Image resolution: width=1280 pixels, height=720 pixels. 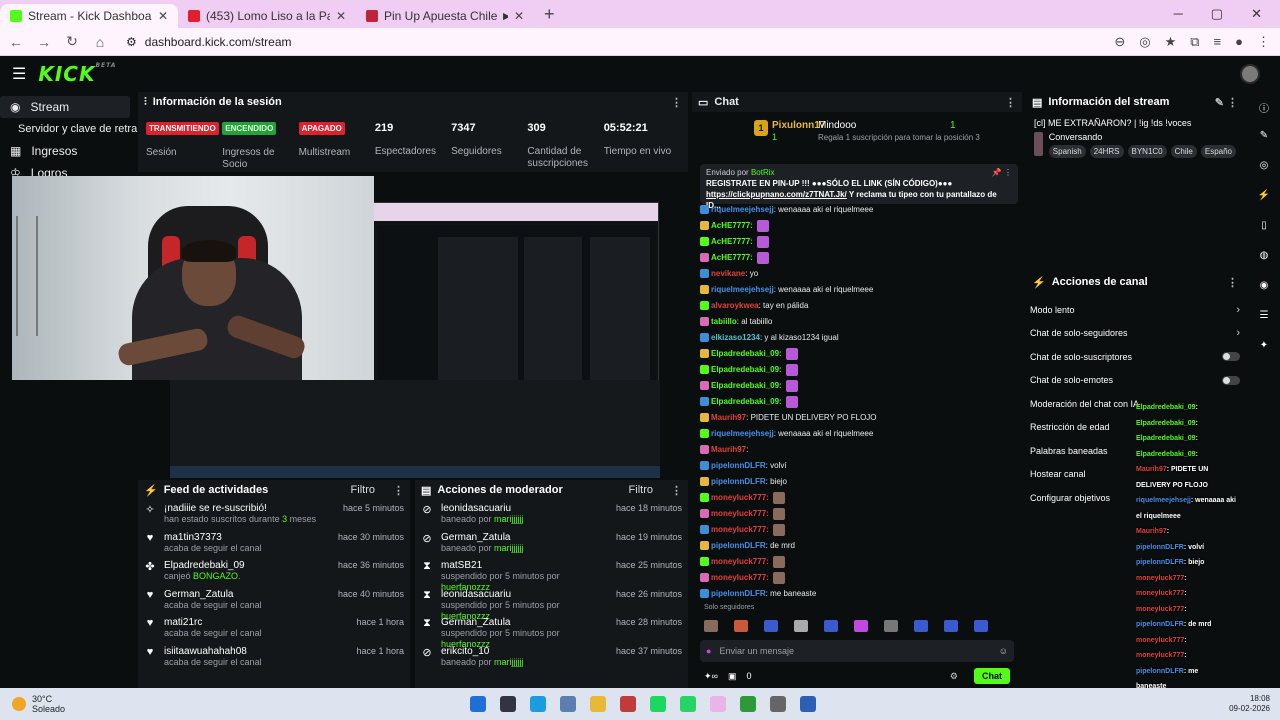 I want to click on site-info-icon: ⚙, so click(x=131, y=42).